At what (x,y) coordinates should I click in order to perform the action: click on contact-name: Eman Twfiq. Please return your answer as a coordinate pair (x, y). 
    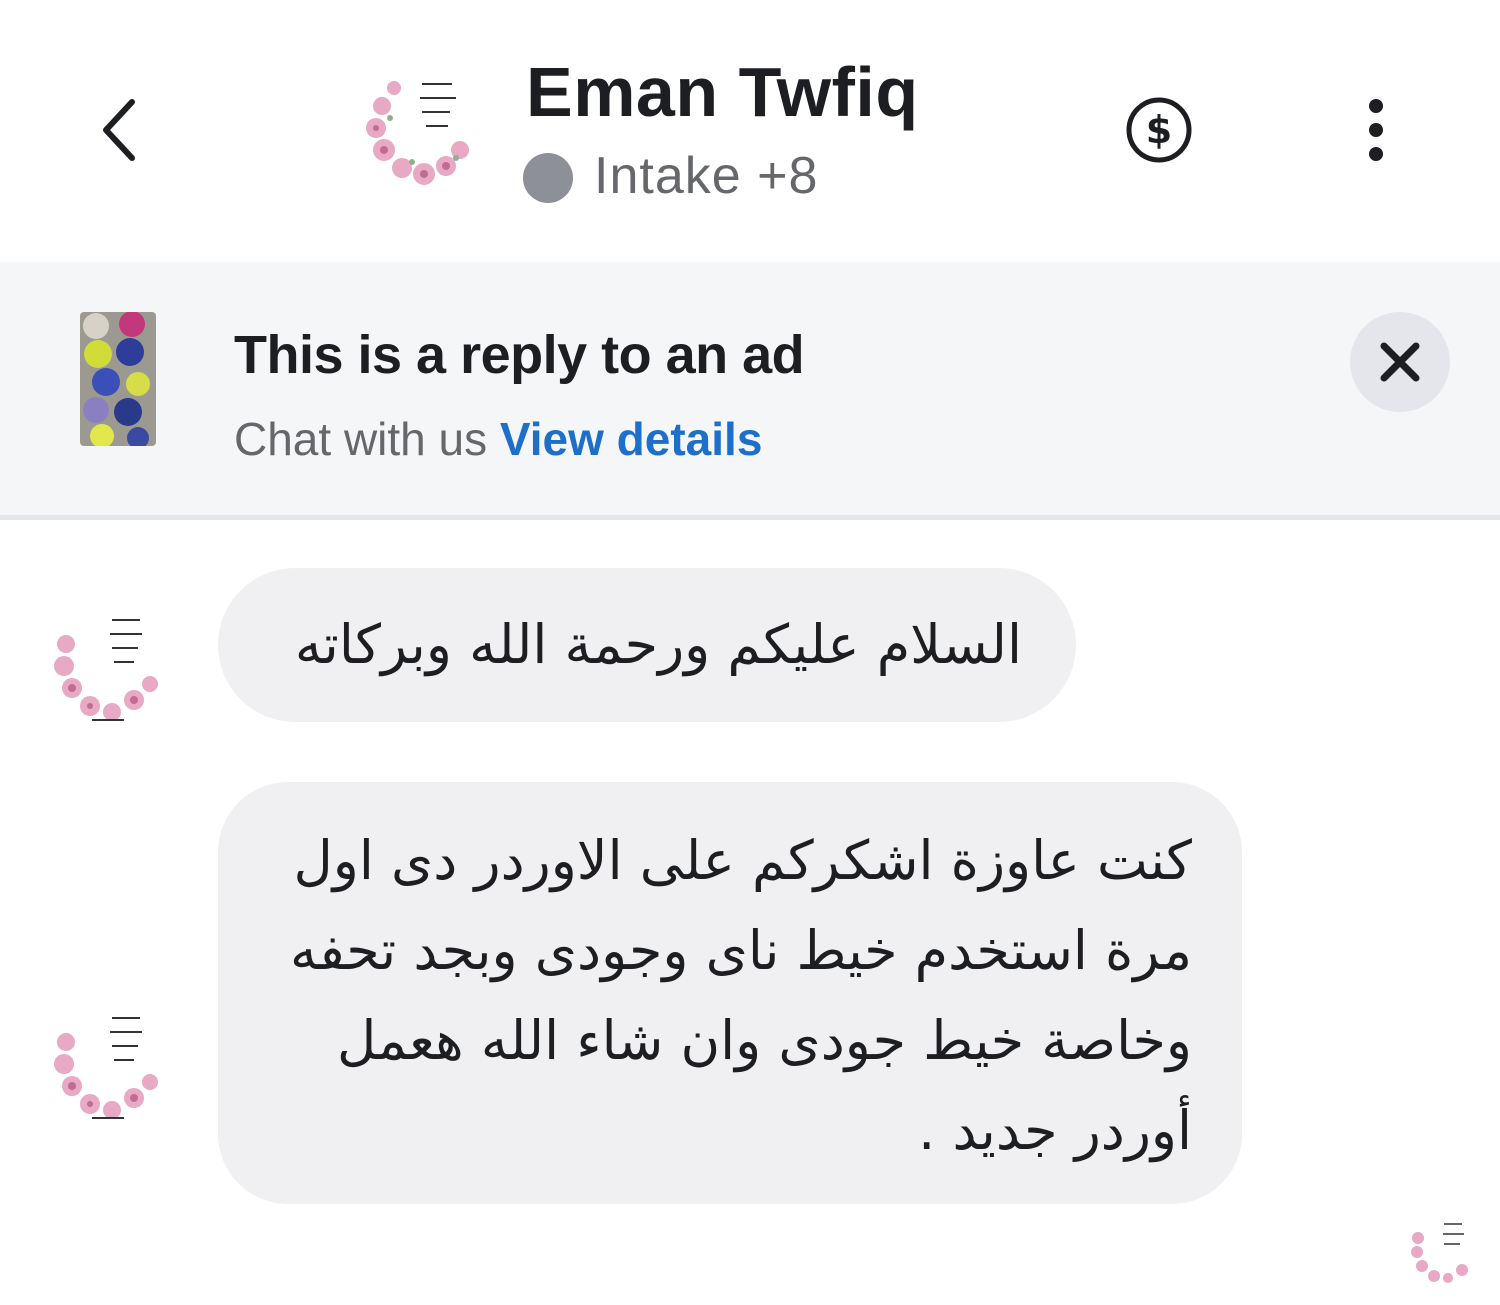
    Looking at the image, I should click on (722, 92).